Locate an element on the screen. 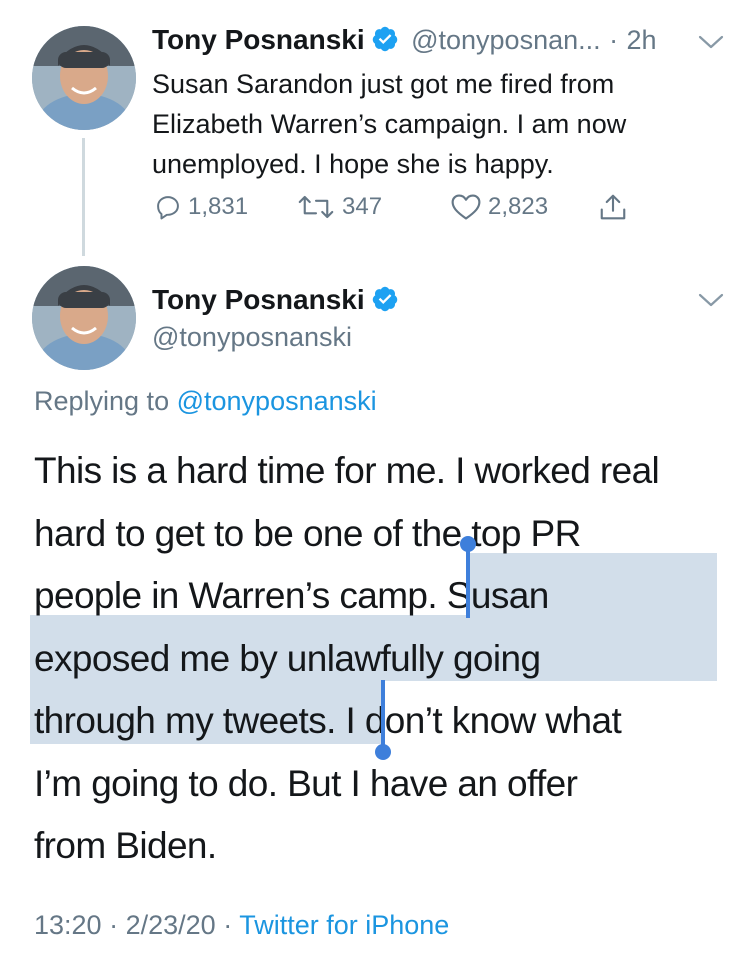  tweet-date: 2/23/20 is located at coordinates (171, 925).